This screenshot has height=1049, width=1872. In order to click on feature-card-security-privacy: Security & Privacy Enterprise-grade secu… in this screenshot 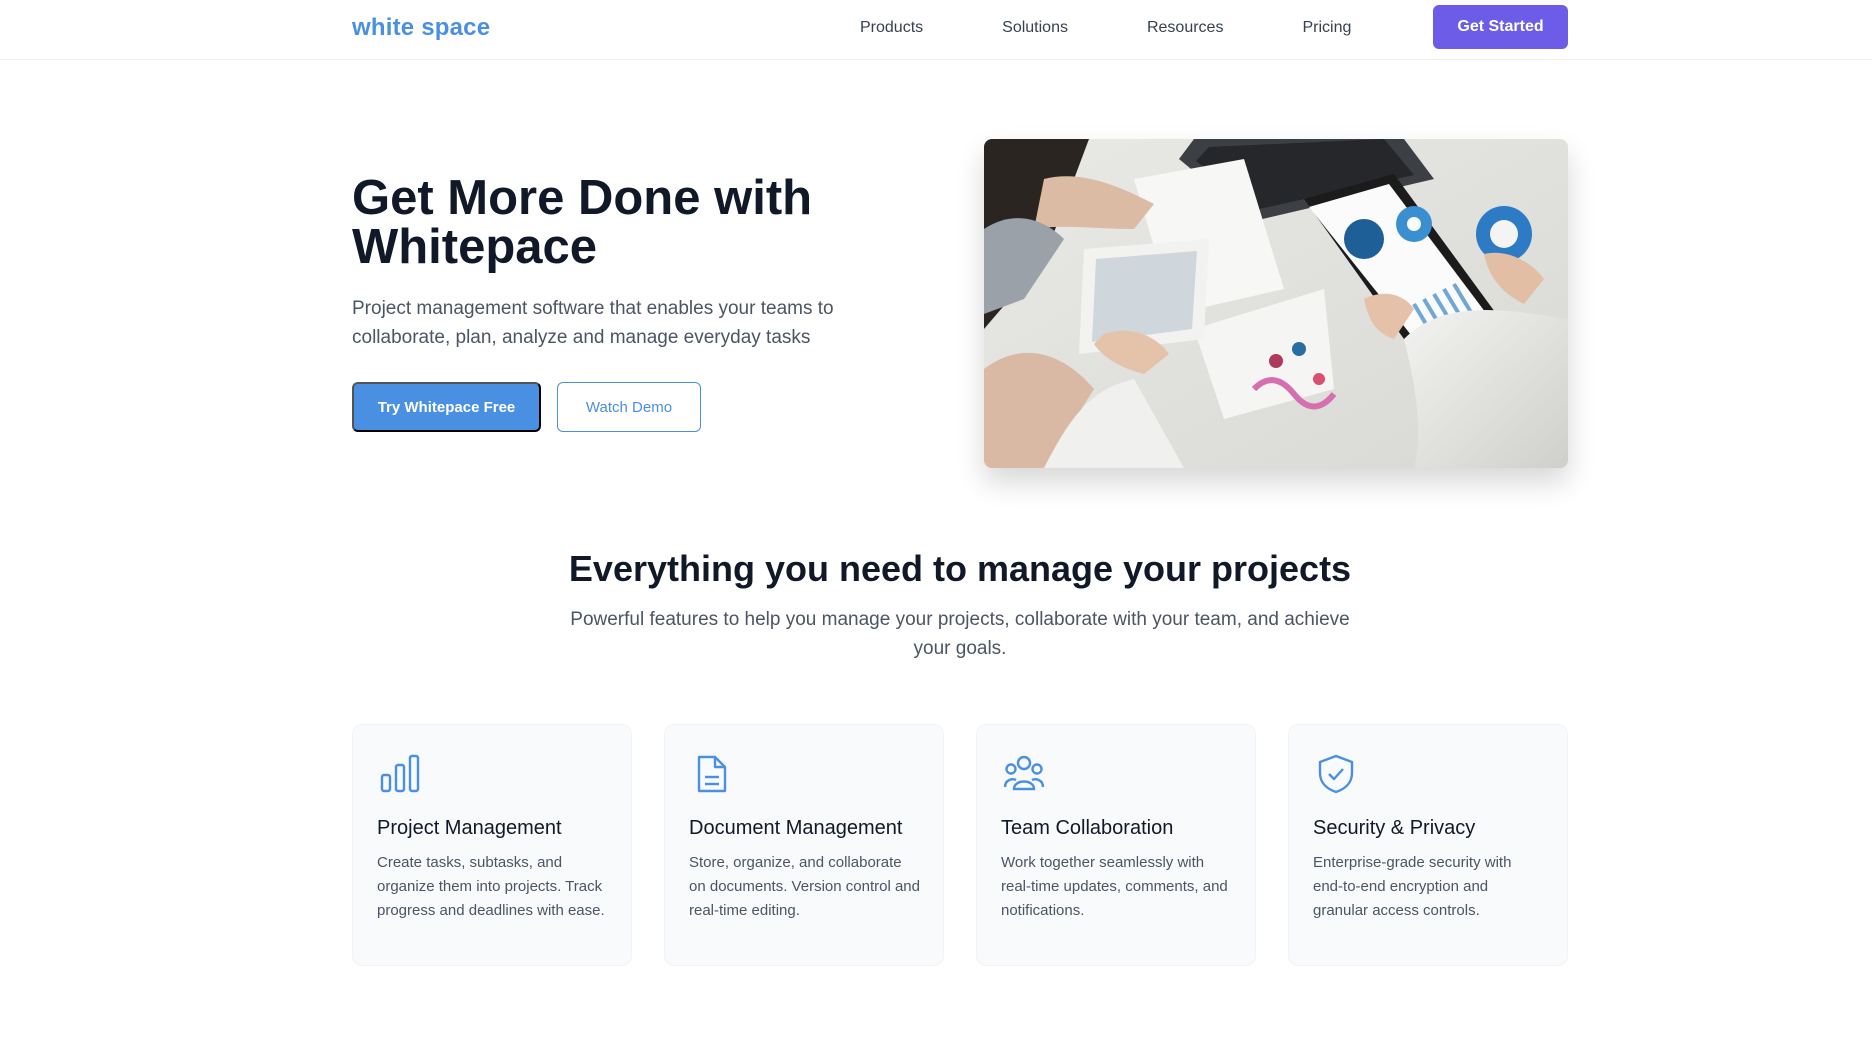, I will do `click(1428, 845)`.